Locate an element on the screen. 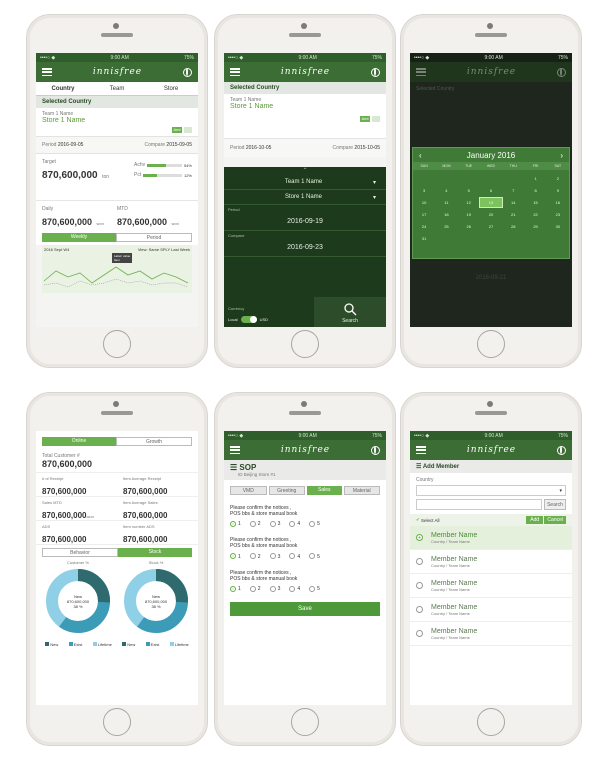  calendar-day: 25 is located at coordinates (446, 226).